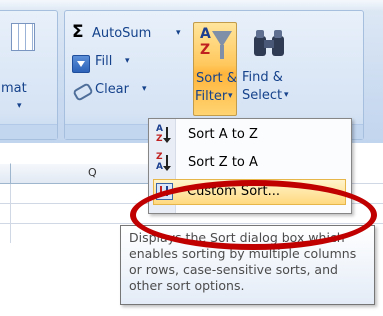  I want to click on sort-filter-button: A Z Sort & Filter ▾, so click(215, 69).